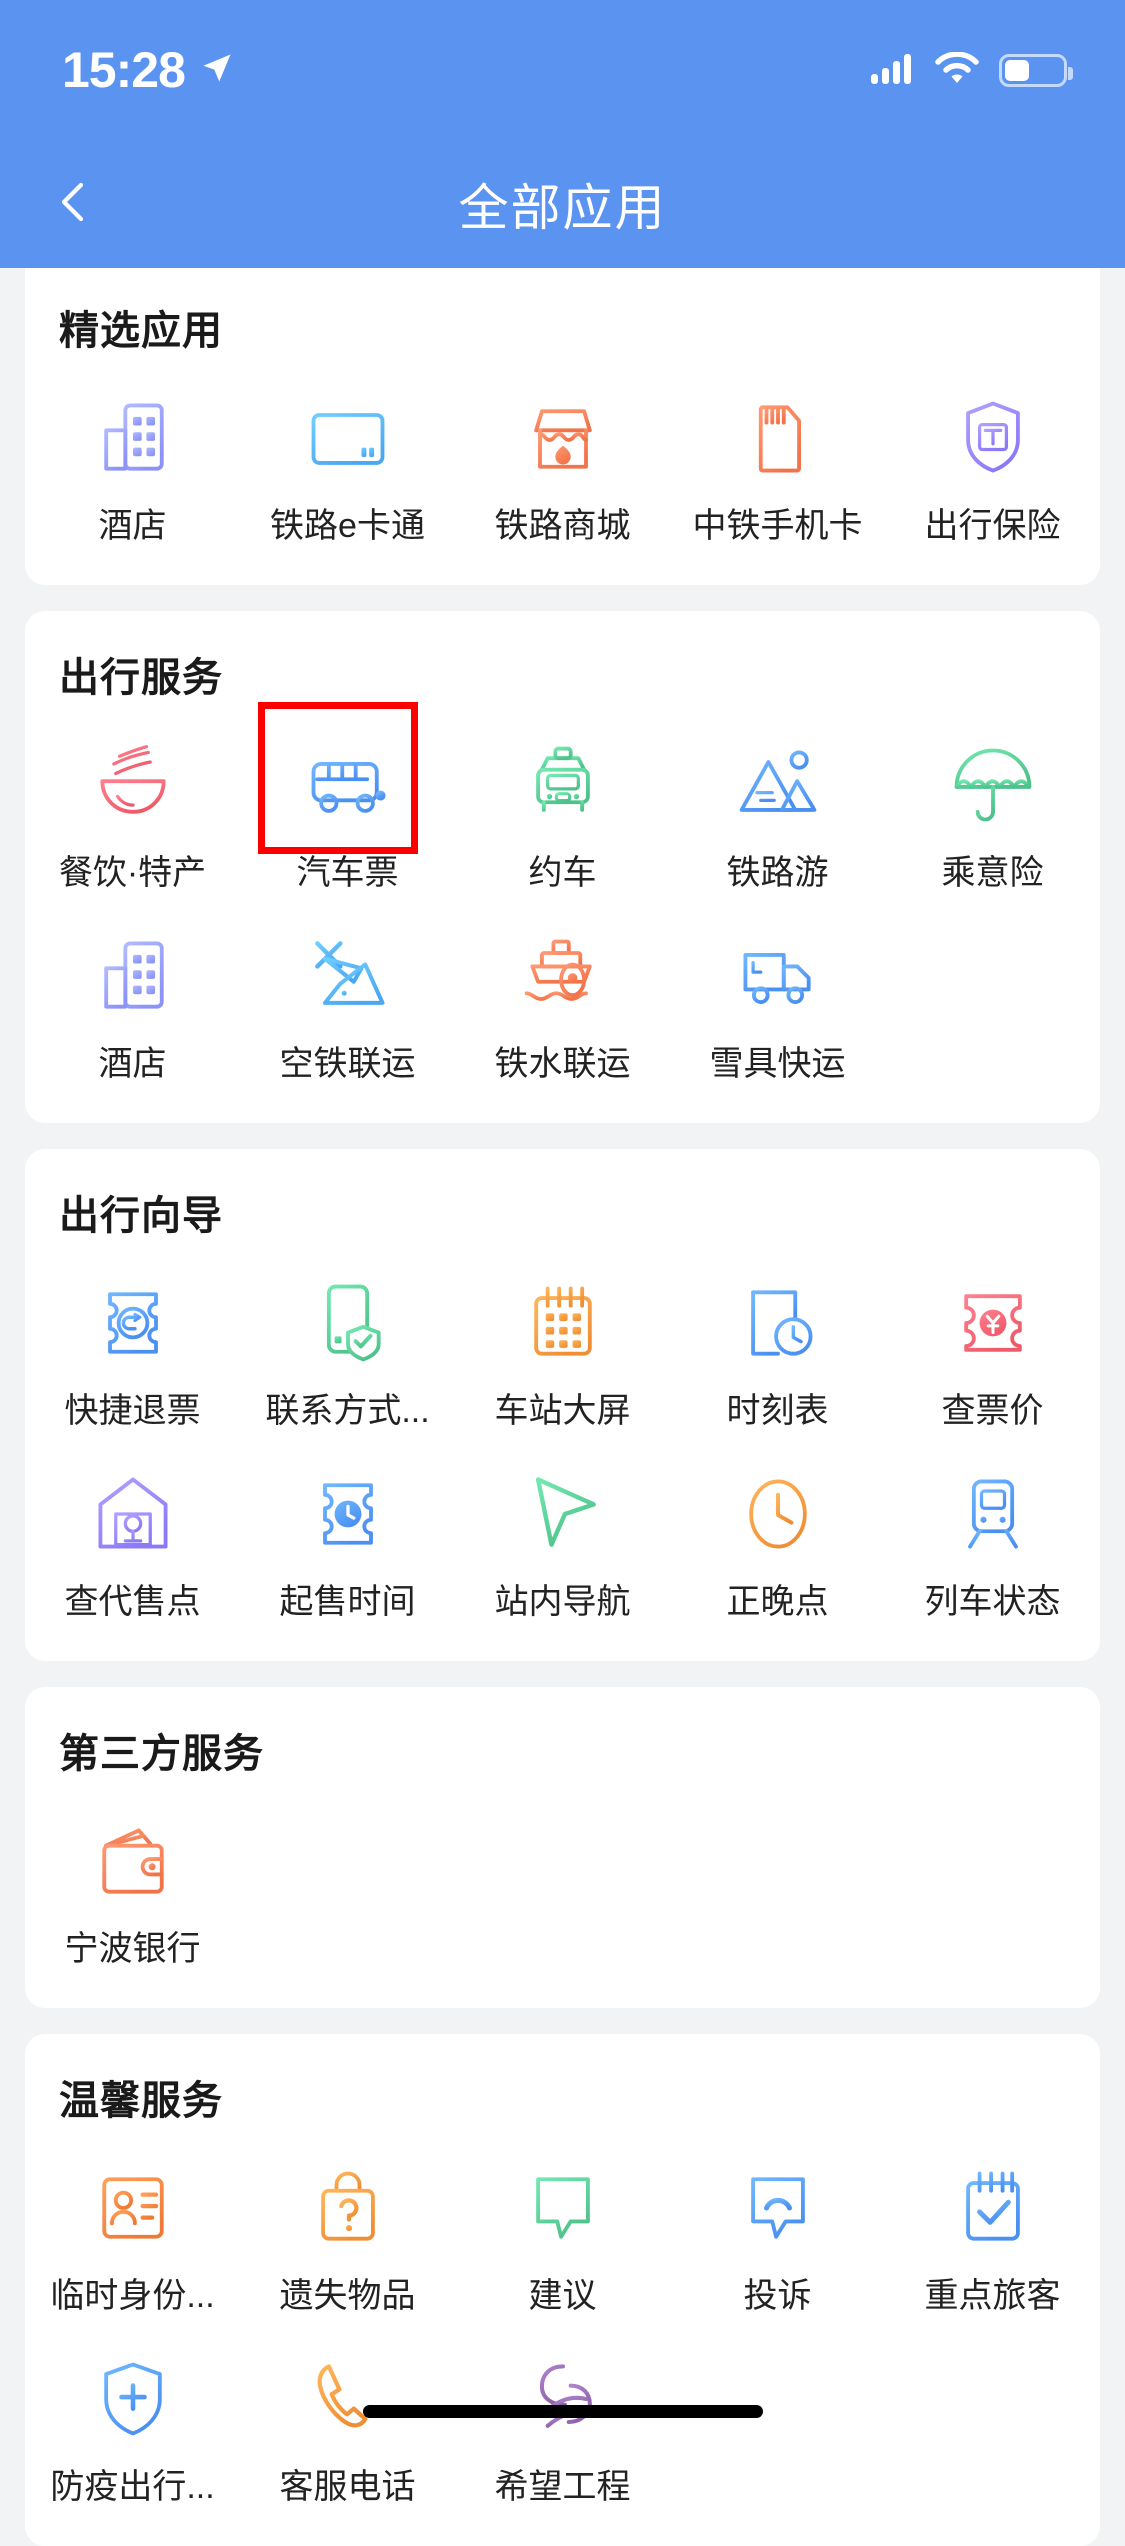  Describe the element at coordinates (141, 678) in the screenshot. I see `section-title: 出行服务` at that location.